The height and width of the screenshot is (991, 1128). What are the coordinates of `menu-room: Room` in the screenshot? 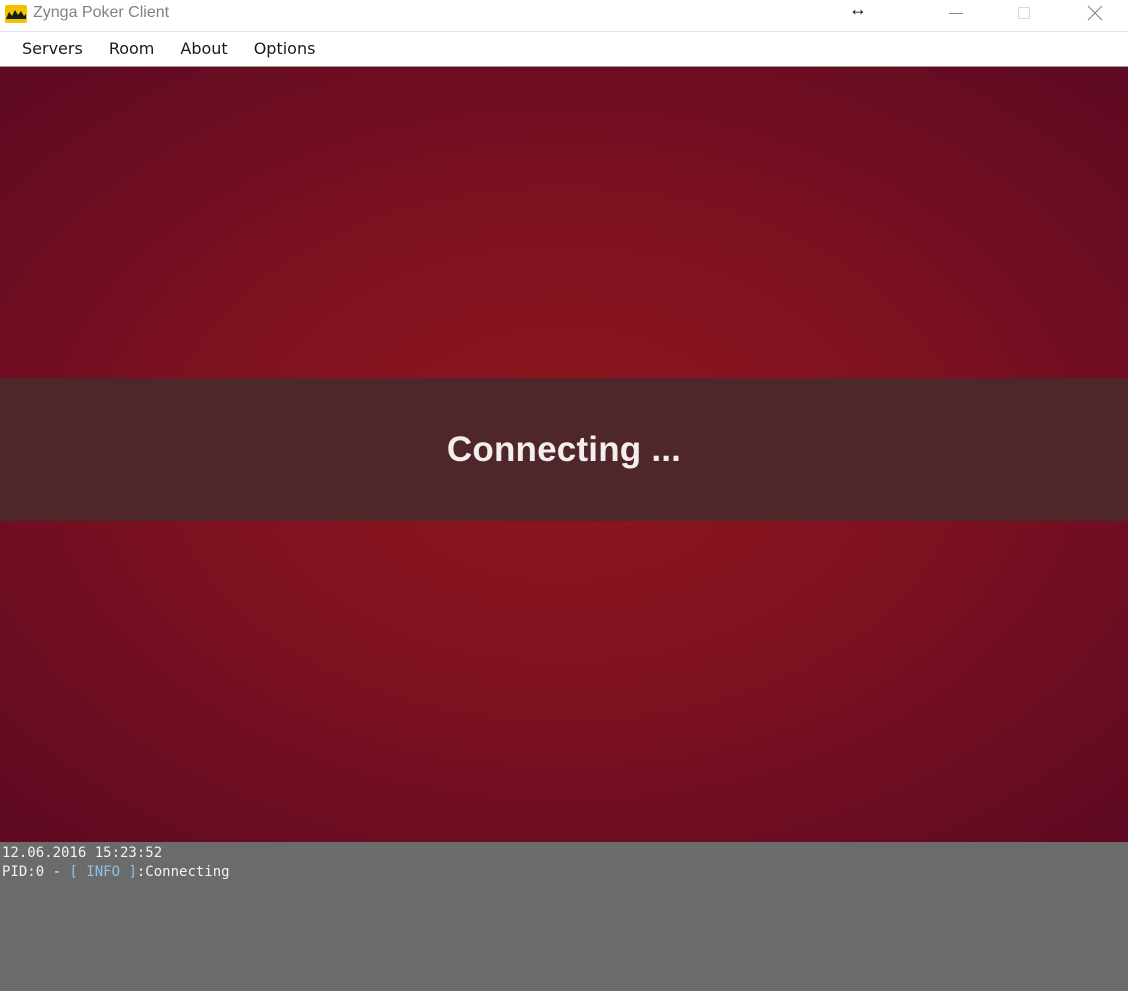 It's located at (132, 49).